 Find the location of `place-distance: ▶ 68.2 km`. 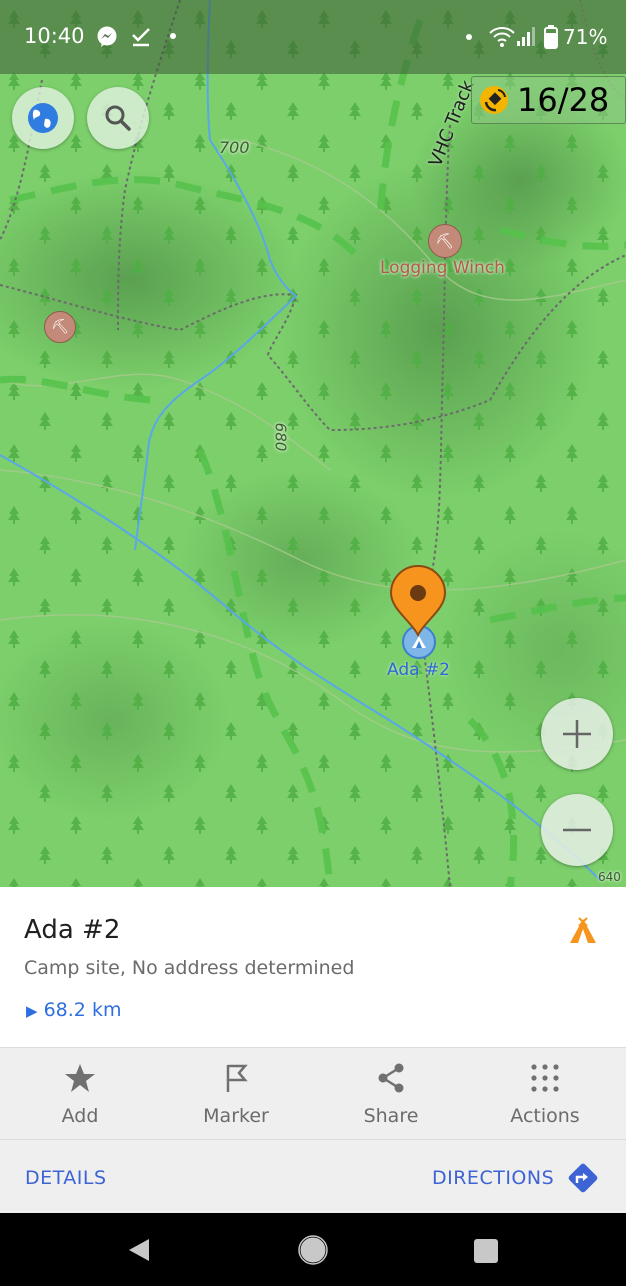

place-distance: ▶ 68.2 km is located at coordinates (73, 1010).